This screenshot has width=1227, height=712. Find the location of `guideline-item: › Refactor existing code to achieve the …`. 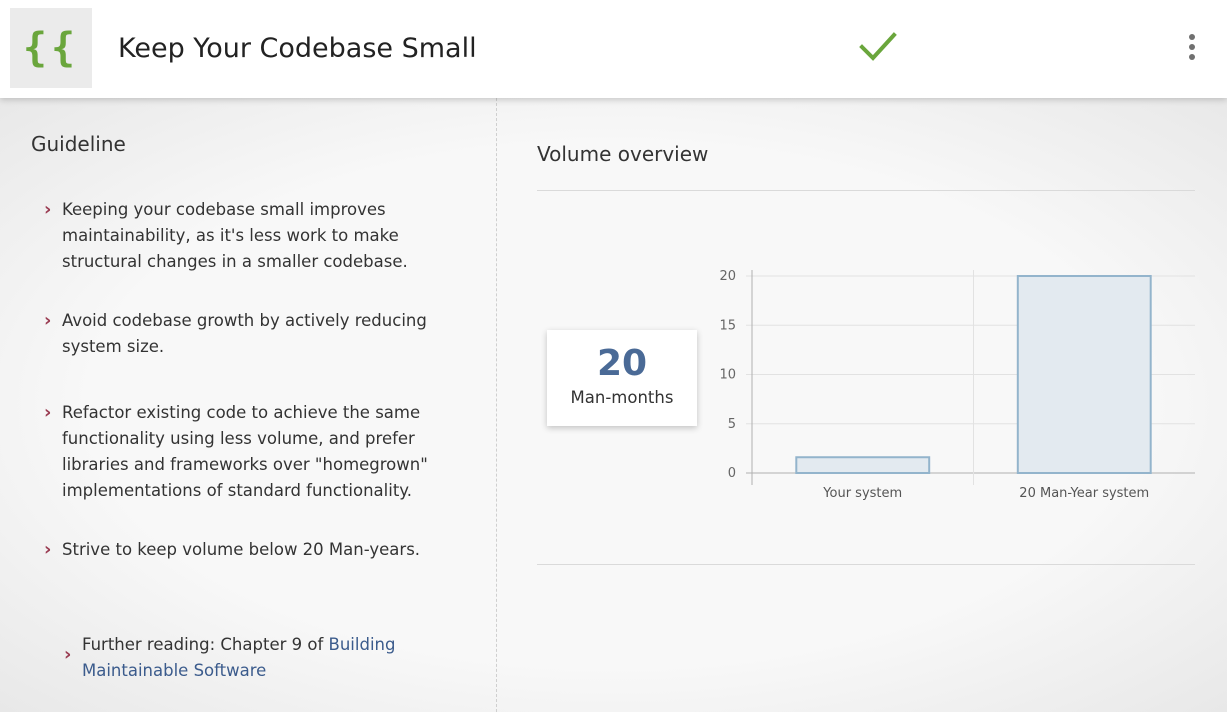

guideline-item: › Refactor existing code to achieve the … is located at coordinates (244, 452).